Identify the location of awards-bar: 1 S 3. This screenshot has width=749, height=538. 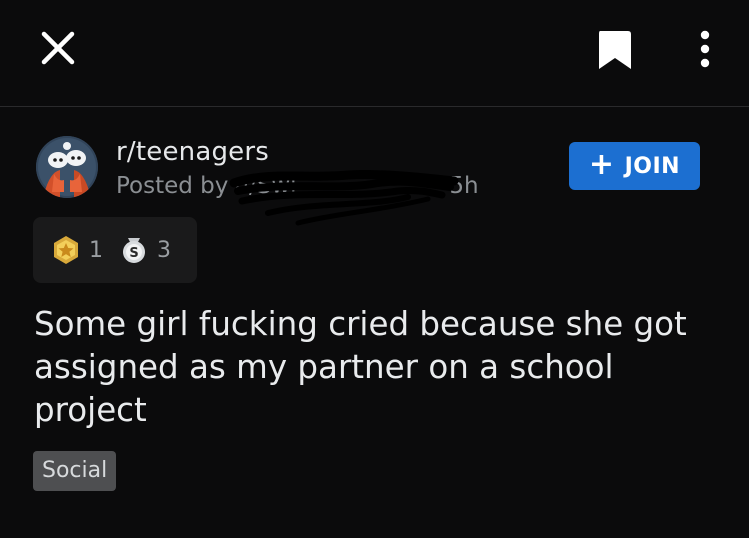
(115, 250).